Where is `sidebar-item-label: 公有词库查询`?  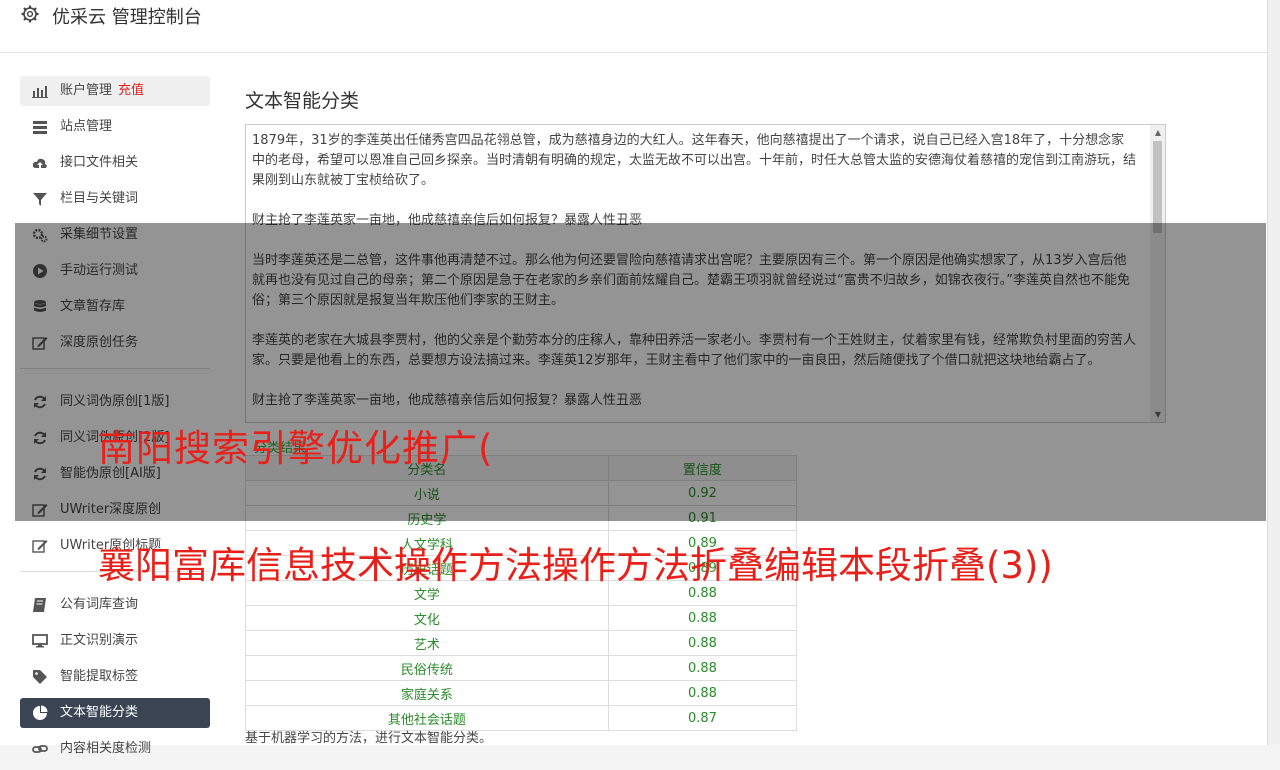
sidebar-item-label: 公有词库查询 is located at coordinates (99, 604).